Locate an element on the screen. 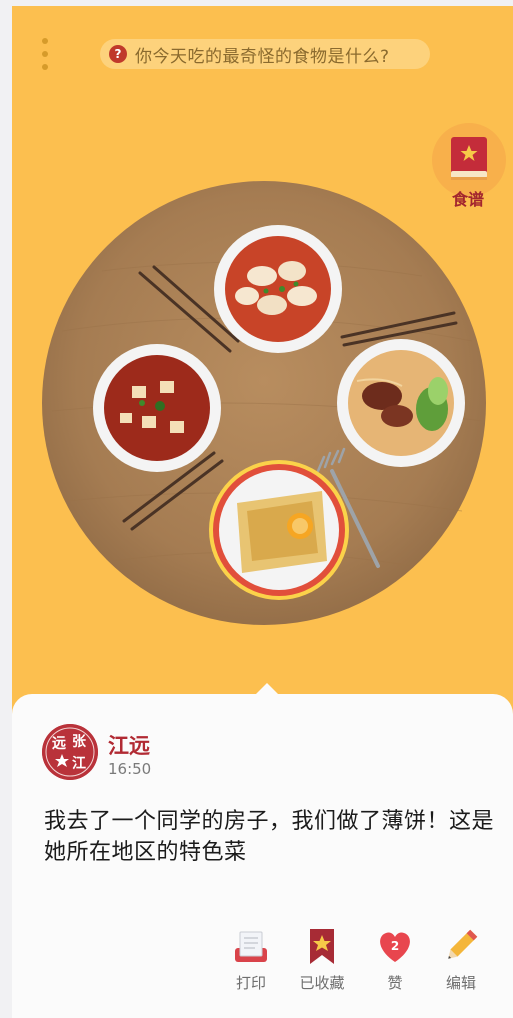  avatar-char: 远 is located at coordinates (59, 744).